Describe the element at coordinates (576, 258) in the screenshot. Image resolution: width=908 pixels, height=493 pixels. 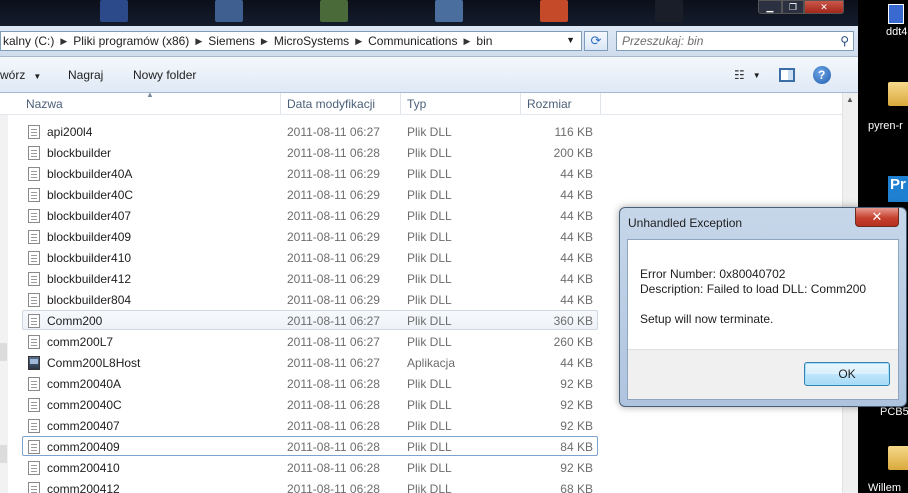
I see `file-size: 44 KB` at that location.